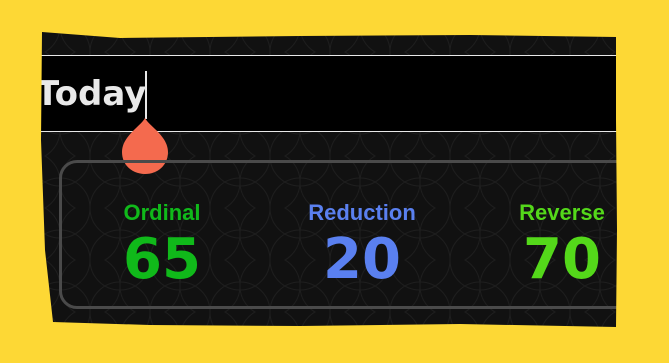 The width and height of the screenshot is (669, 363). I want to click on stat-reduction: Reduction 20, so click(362, 246).